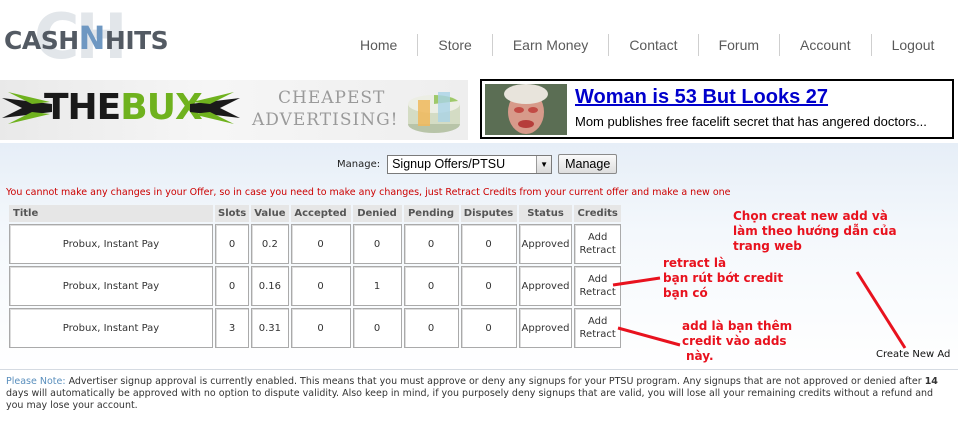  I want to click on cell-denied: 1, so click(377, 286).